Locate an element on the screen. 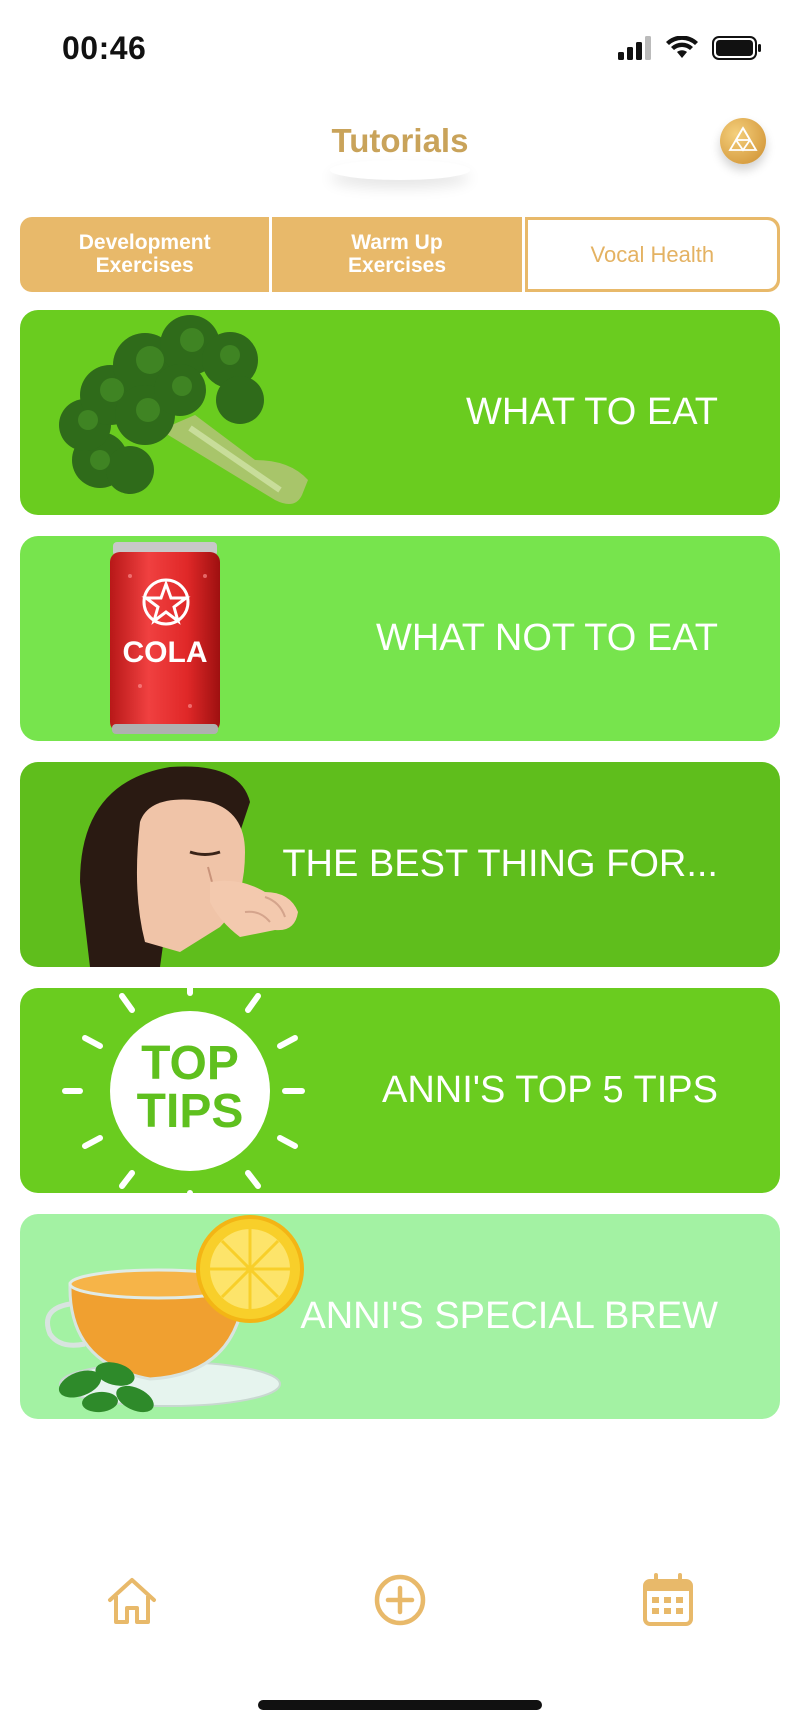  tab-vocal-health: Vocal Health is located at coordinates (652, 254).